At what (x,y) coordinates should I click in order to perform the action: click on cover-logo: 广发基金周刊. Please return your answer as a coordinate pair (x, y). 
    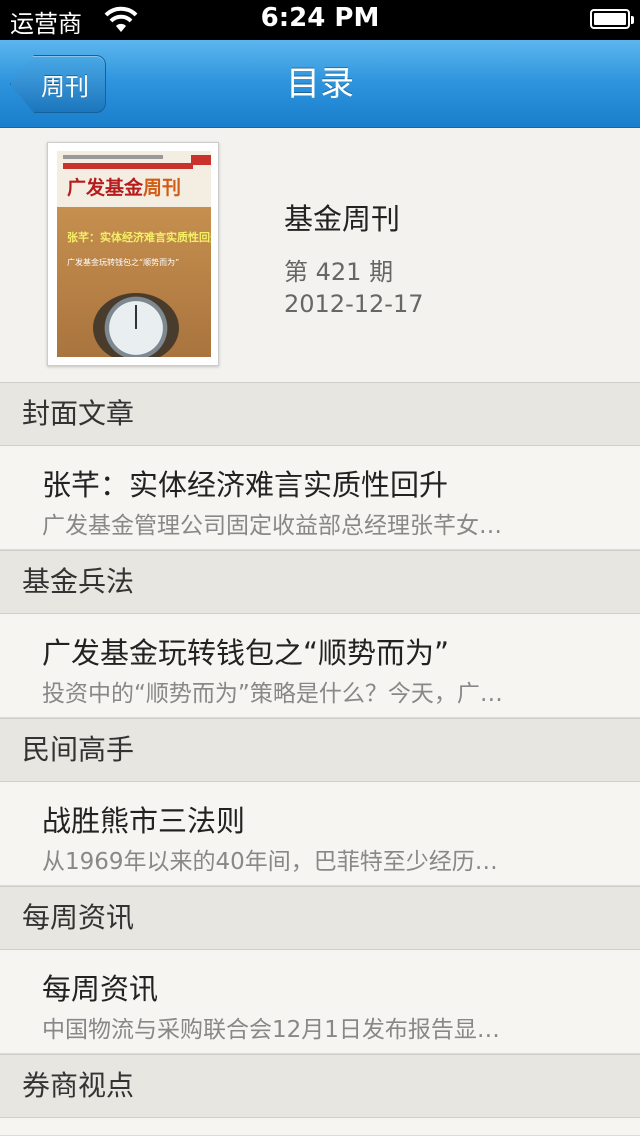
    Looking at the image, I should click on (124, 188).